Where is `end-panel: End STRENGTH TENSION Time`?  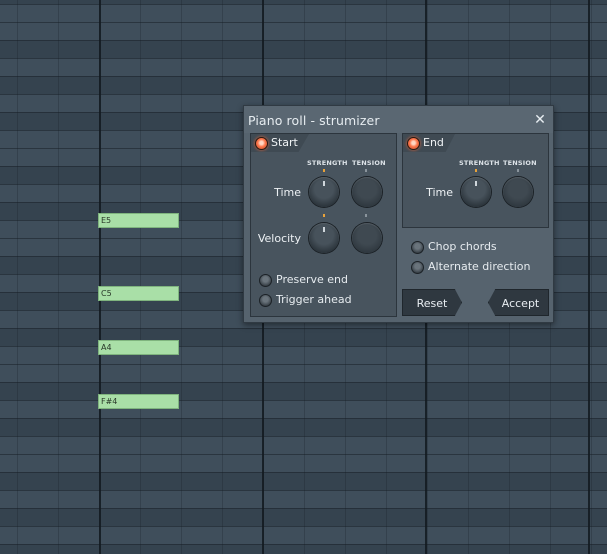 end-panel: End STRENGTH TENSION Time is located at coordinates (475, 180).